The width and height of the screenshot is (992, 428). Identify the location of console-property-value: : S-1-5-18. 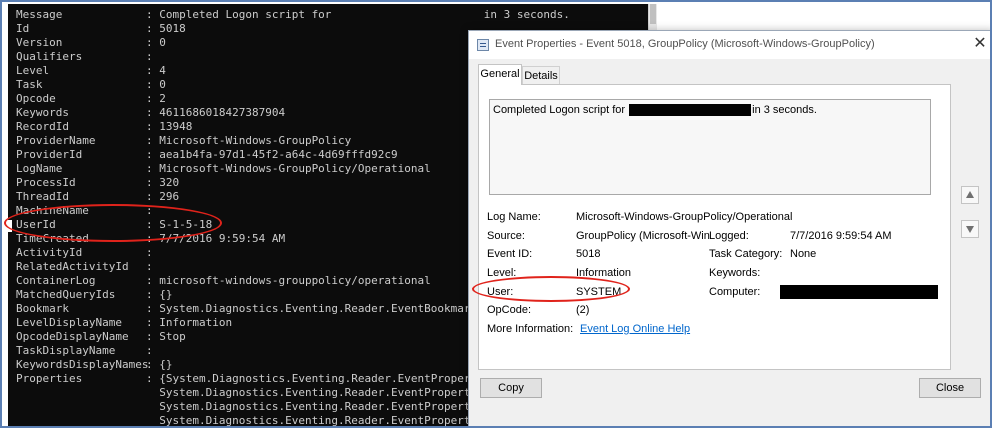
(179, 224).